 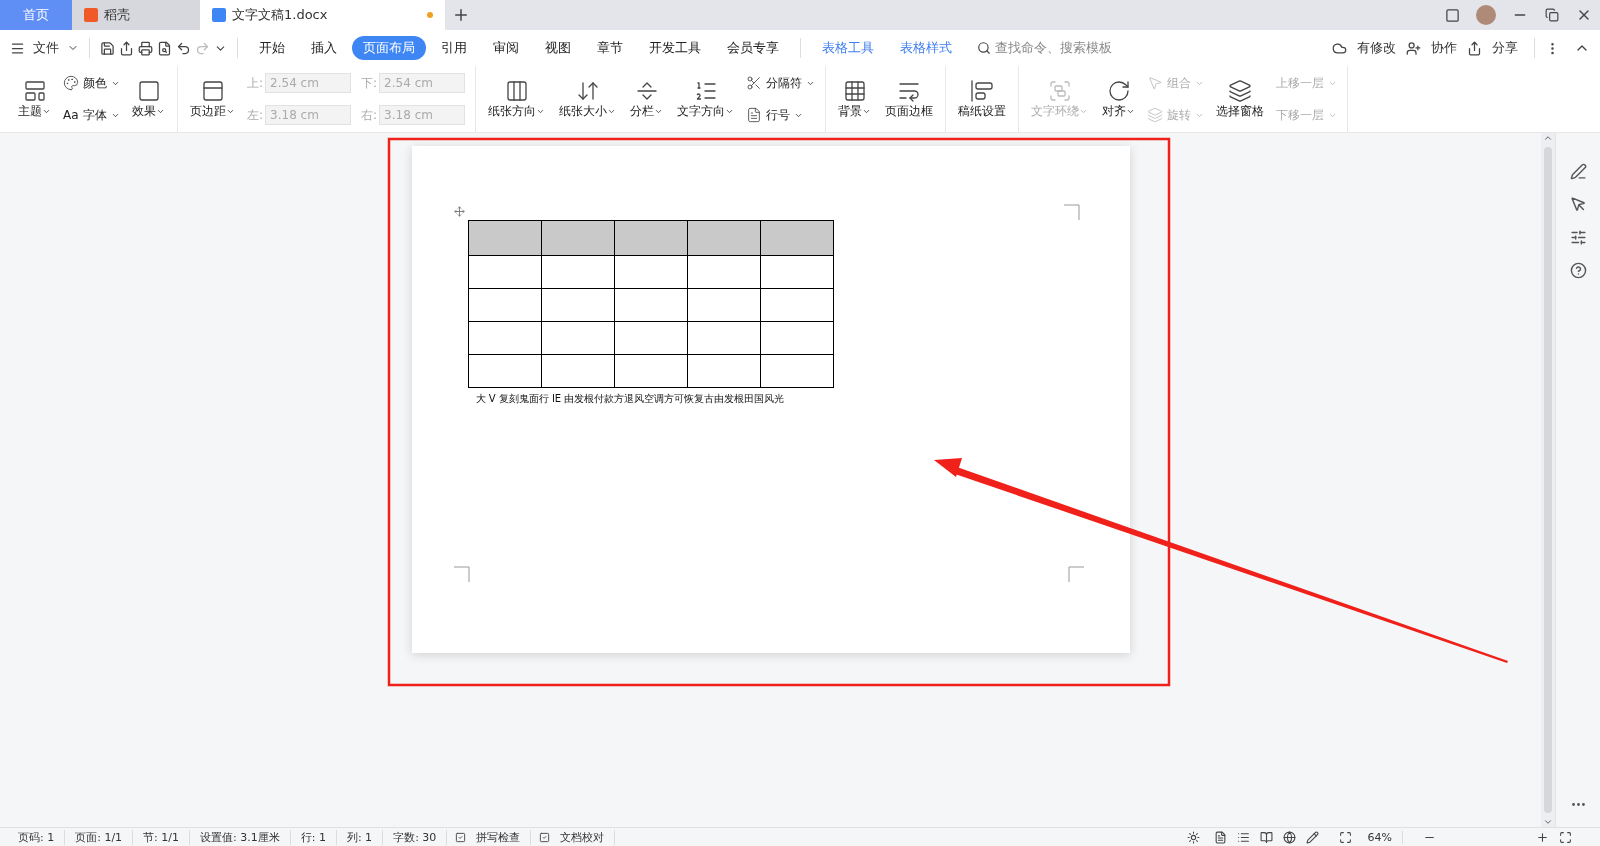 What do you see at coordinates (415, 837) in the screenshot?
I see `status-text: 字数: 30` at bounding box center [415, 837].